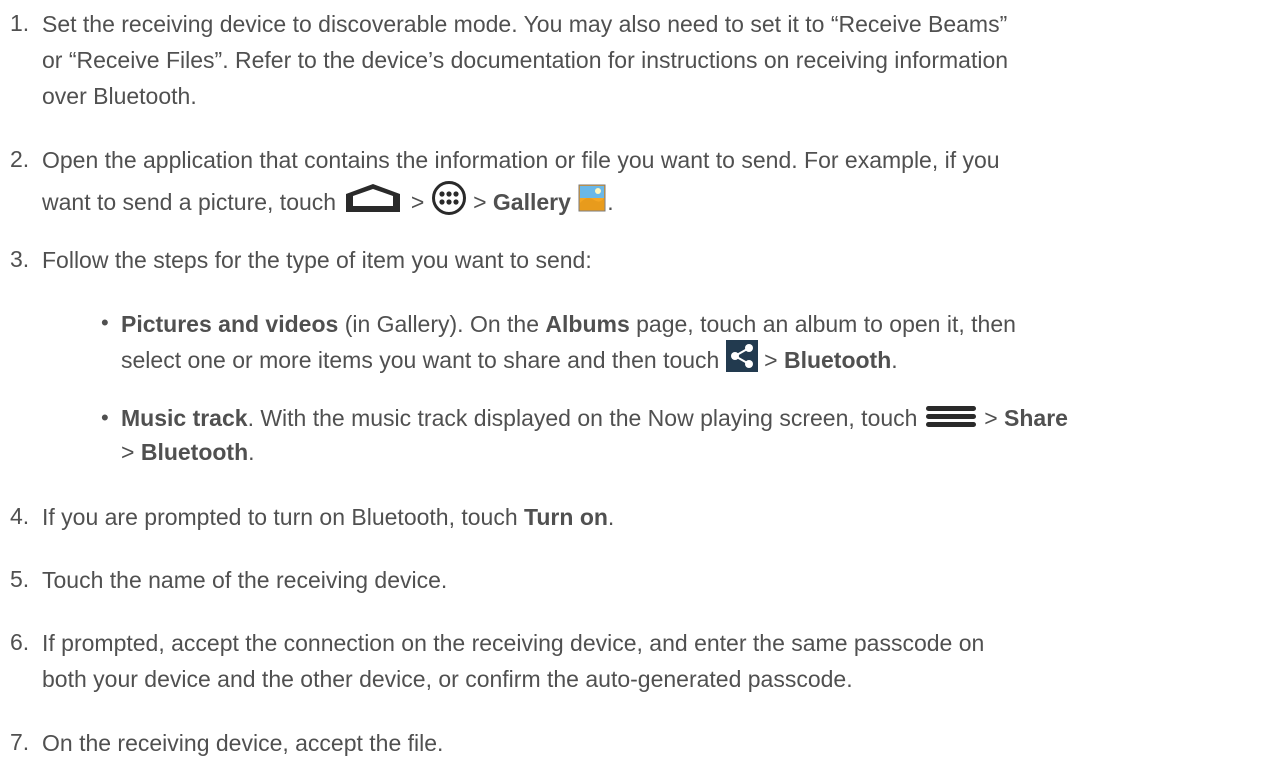 The image size is (1266, 770). I want to click on step-6-number: 6., so click(20, 642).